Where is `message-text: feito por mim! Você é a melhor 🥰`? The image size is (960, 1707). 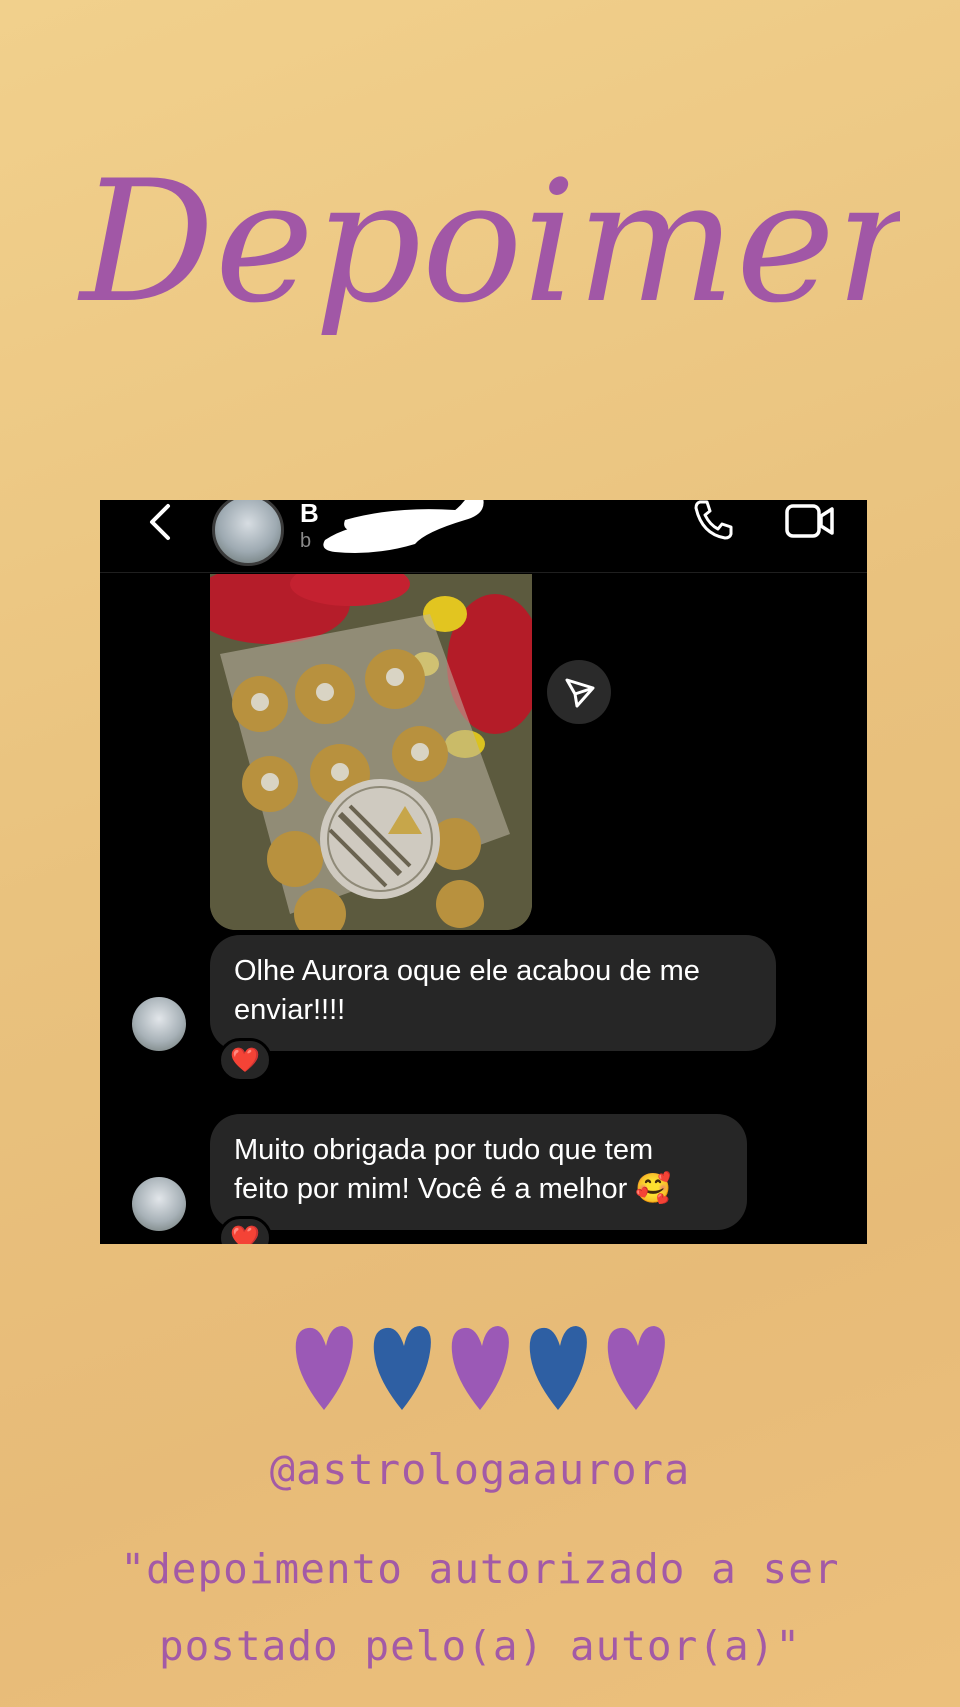 message-text: feito por mim! Você é a melhor 🥰 is located at coordinates (453, 1189).